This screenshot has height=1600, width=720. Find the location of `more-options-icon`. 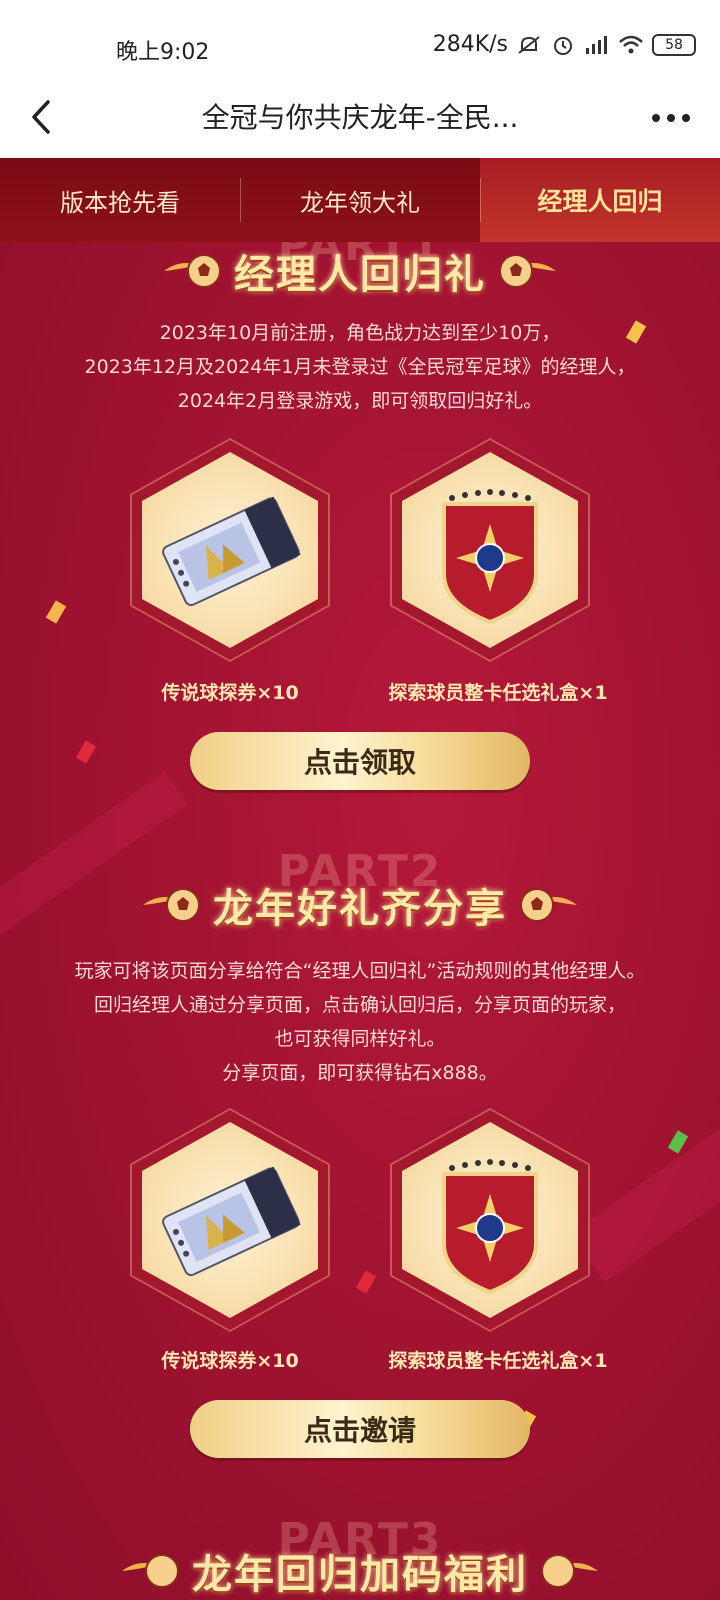

more-options-icon is located at coordinates (671, 118).